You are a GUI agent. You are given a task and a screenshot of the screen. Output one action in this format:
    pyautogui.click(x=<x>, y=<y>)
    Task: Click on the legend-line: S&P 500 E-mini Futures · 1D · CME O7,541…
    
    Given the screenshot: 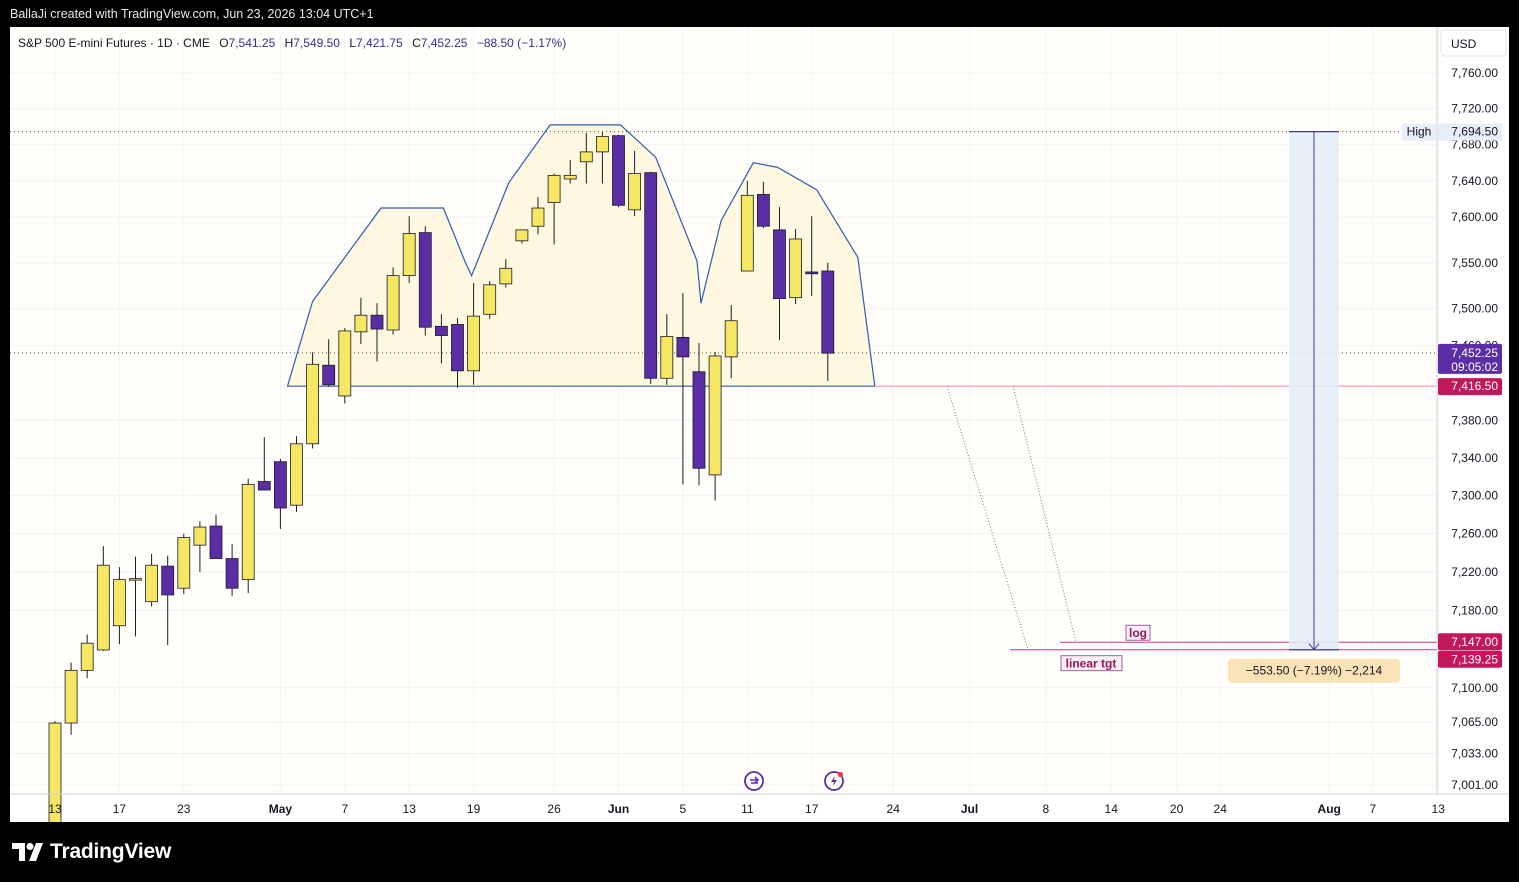 What is the action you would take?
    pyautogui.click(x=292, y=43)
    